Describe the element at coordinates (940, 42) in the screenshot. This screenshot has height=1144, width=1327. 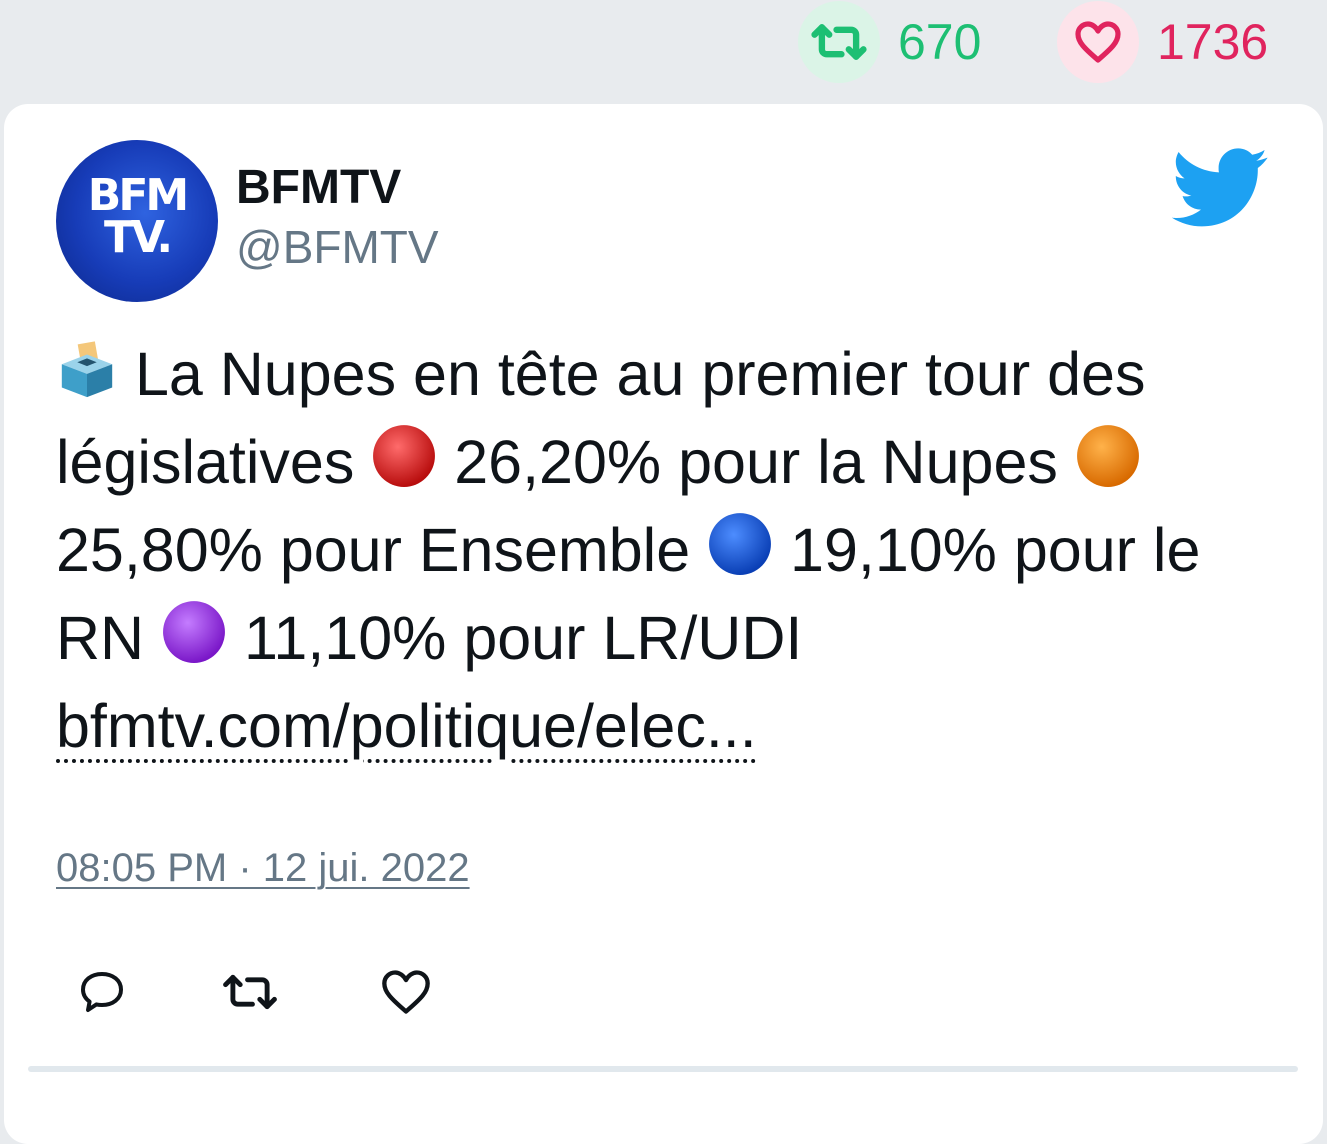
I see `retweet-count: 670` at that location.